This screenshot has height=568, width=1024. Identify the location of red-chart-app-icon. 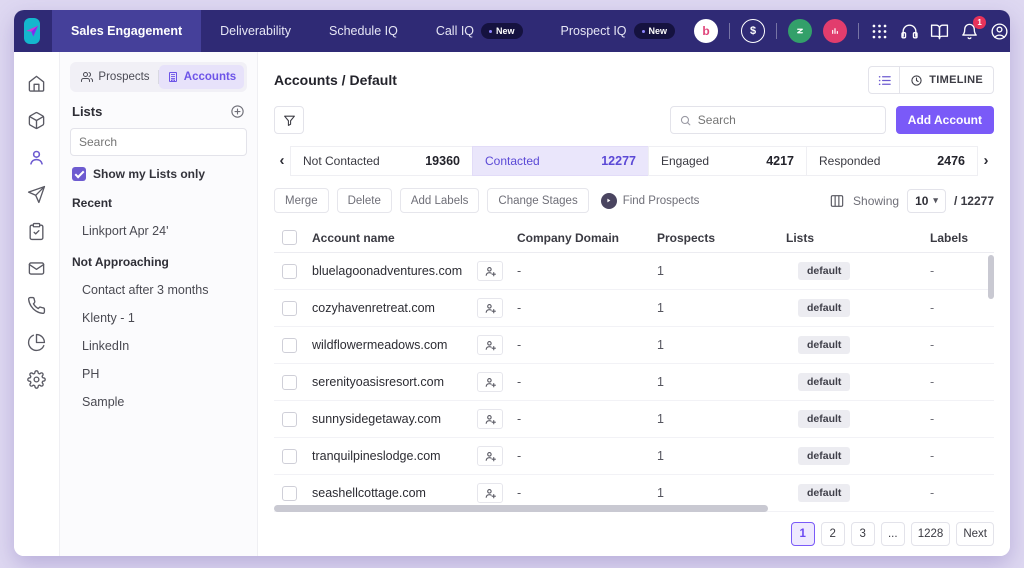
(835, 31).